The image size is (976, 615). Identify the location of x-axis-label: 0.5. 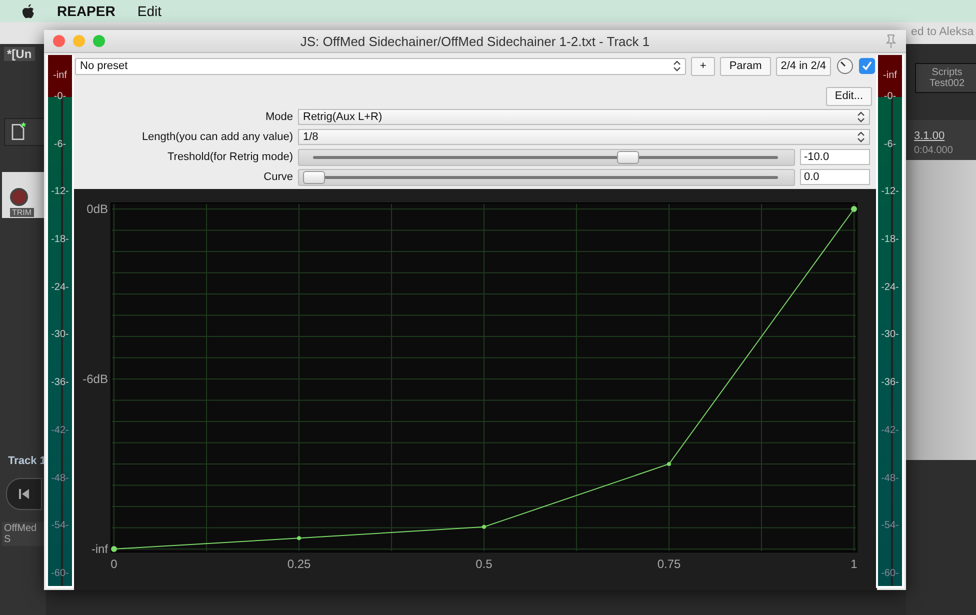
(484, 564).